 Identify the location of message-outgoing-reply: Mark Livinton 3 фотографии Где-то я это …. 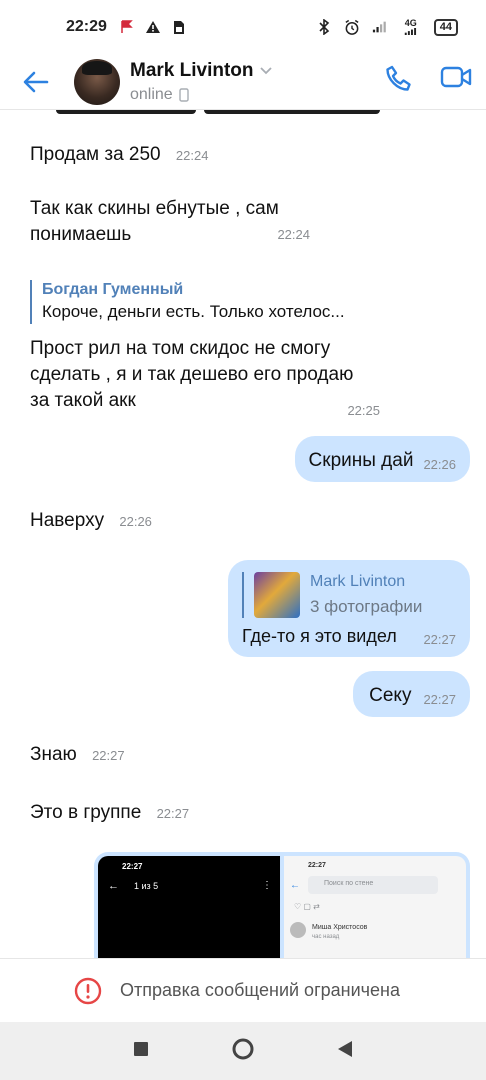
(349, 608).